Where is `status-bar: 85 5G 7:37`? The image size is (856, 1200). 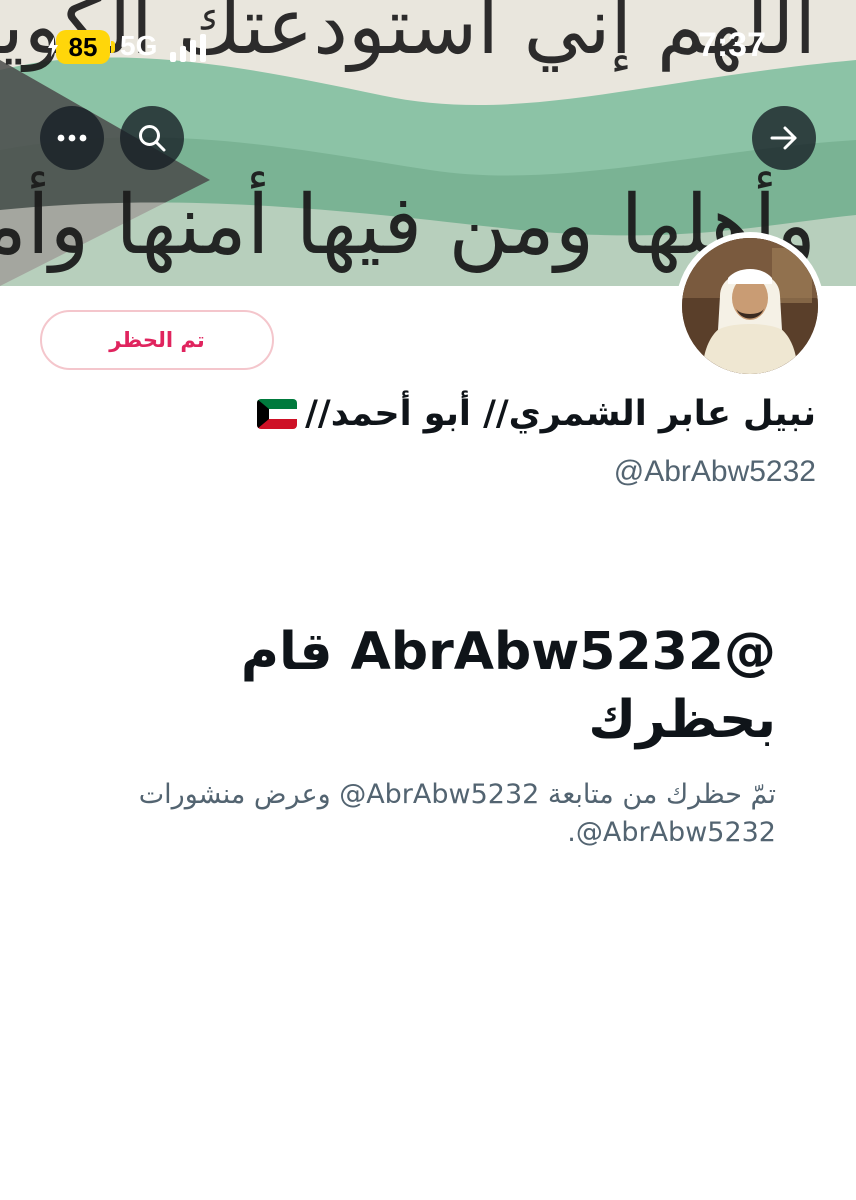 status-bar: 85 5G 7:37 is located at coordinates (428, 50).